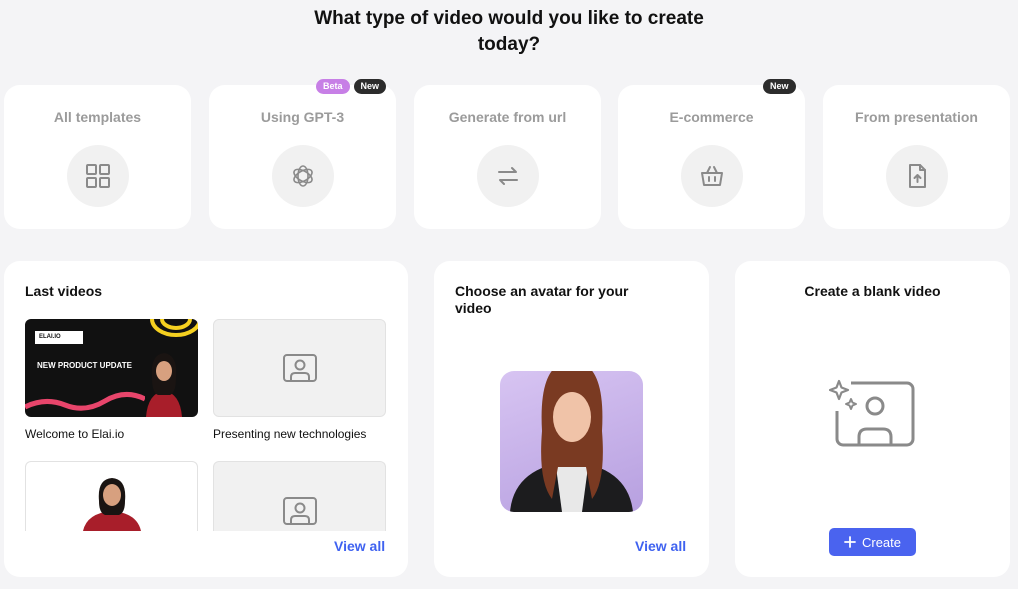  What do you see at coordinates (174, 328) in the screenshot?
I see `yellow-swirl-icon` at bounding box center [174, 328].